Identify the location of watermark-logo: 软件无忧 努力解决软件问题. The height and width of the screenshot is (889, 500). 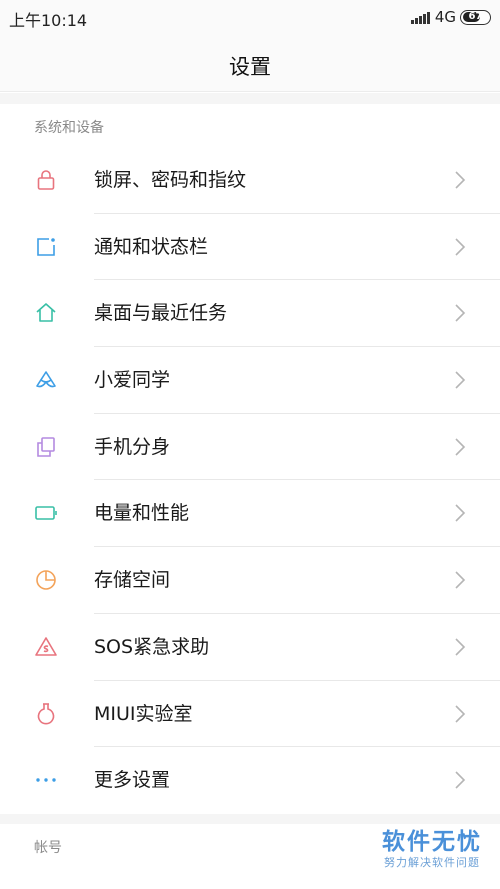
(432, 849).